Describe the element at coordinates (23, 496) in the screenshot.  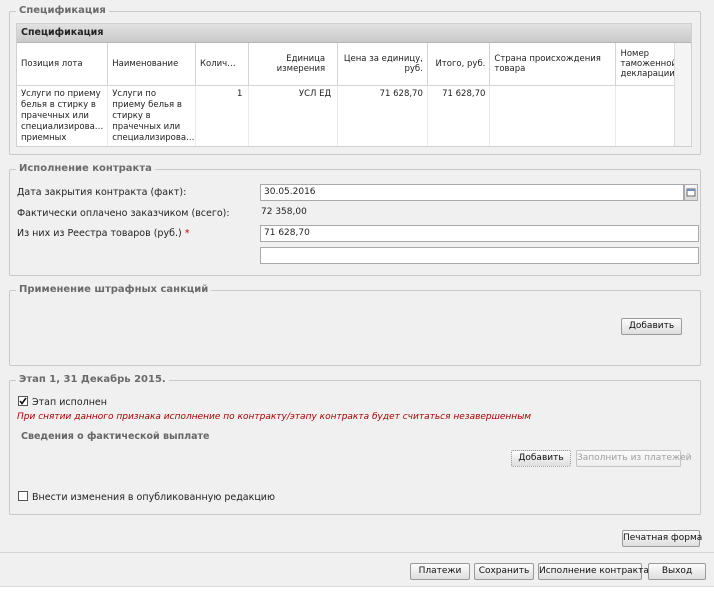
I see `publish-changes-checkbox` at that location.